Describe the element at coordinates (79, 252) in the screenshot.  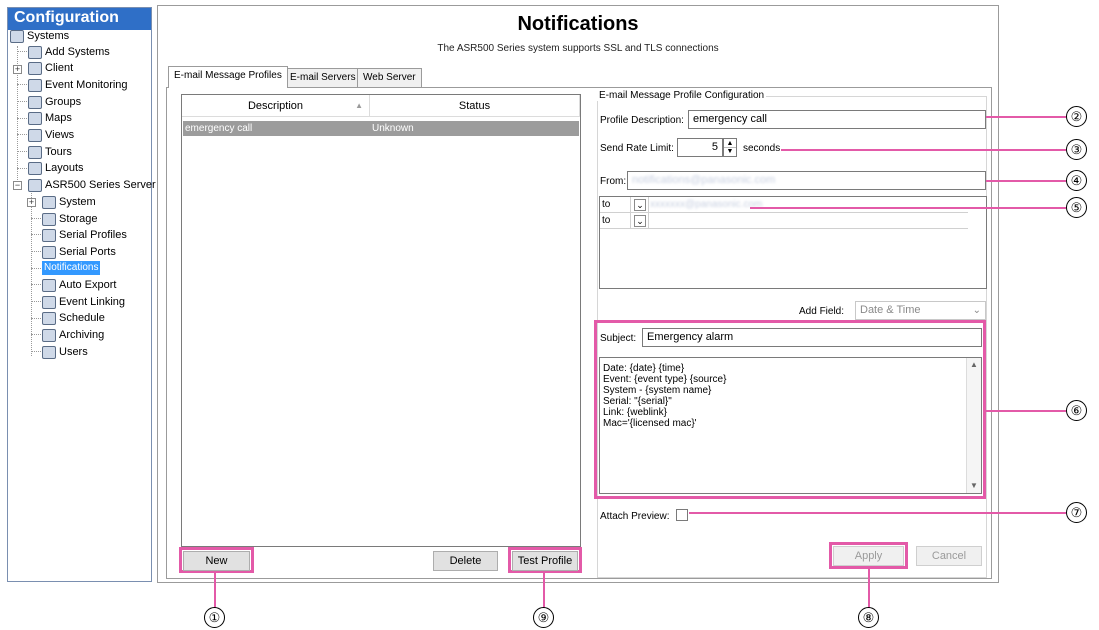
I see `tree-item-serial-ports: Serial Ports` at that location.